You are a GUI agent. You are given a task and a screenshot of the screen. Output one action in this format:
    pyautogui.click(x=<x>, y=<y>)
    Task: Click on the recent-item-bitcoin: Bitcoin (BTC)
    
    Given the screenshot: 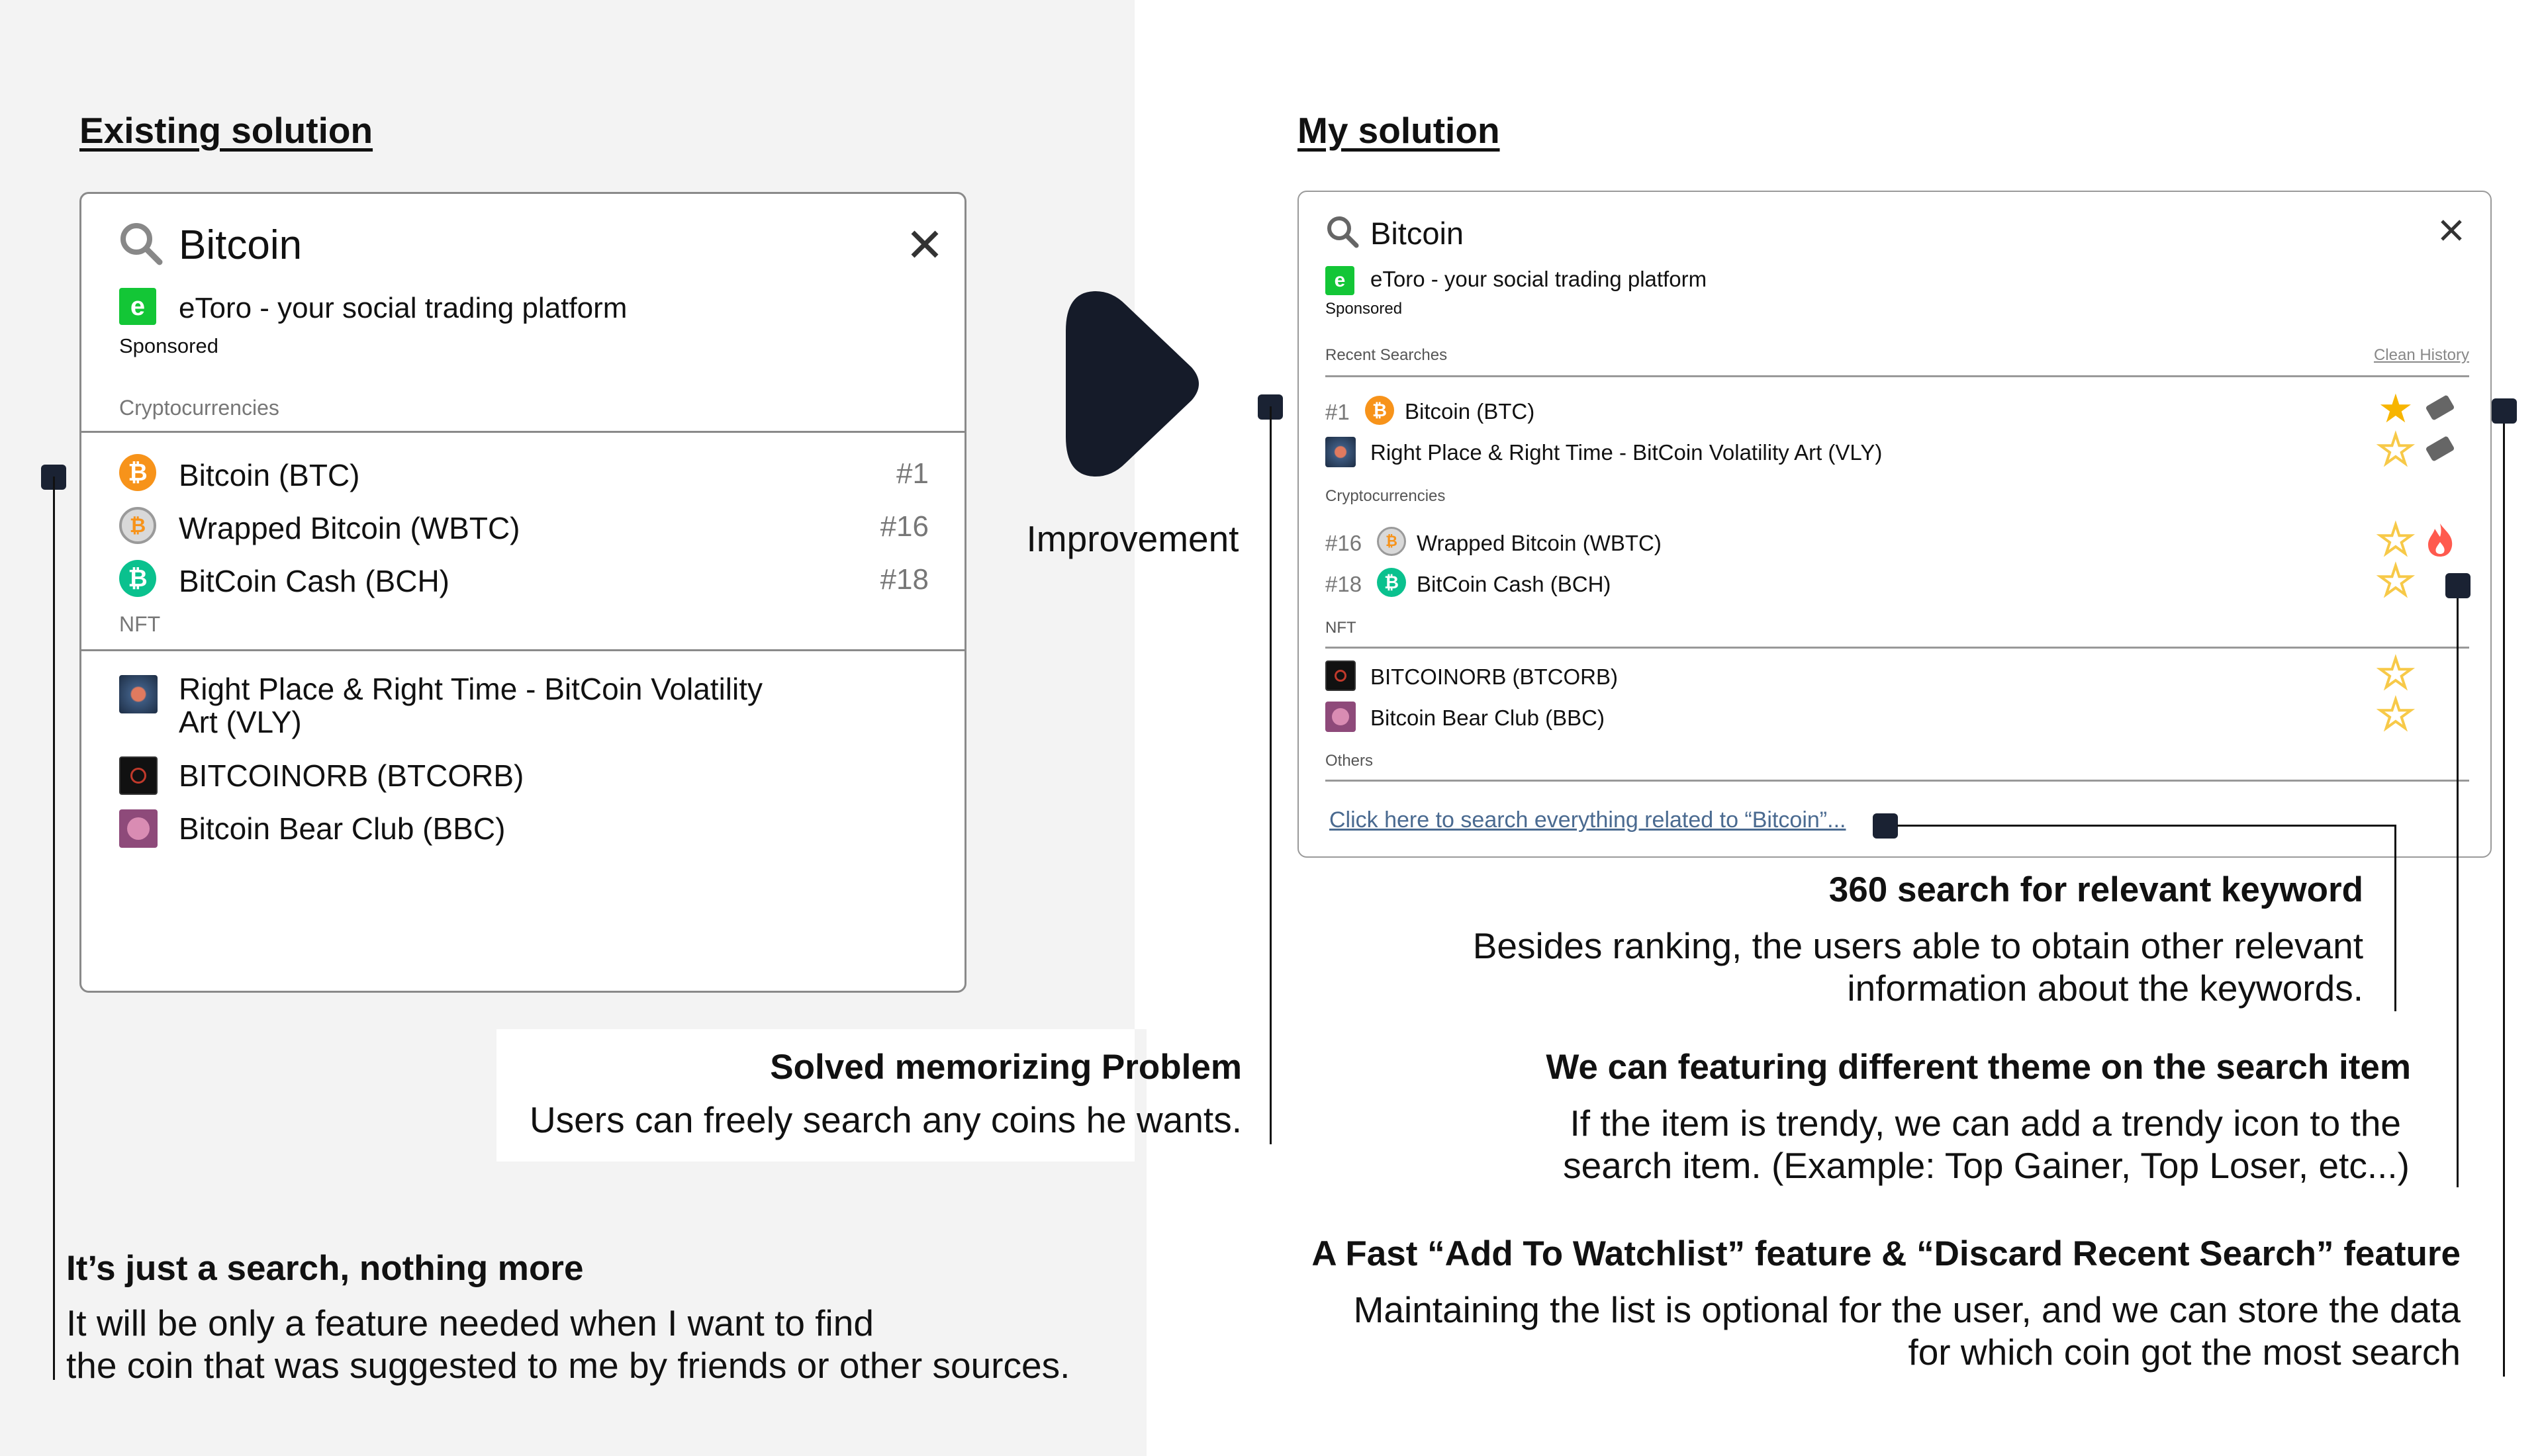 What is the action you would take?
    pyautogui.click(x=1469, y=412)
    